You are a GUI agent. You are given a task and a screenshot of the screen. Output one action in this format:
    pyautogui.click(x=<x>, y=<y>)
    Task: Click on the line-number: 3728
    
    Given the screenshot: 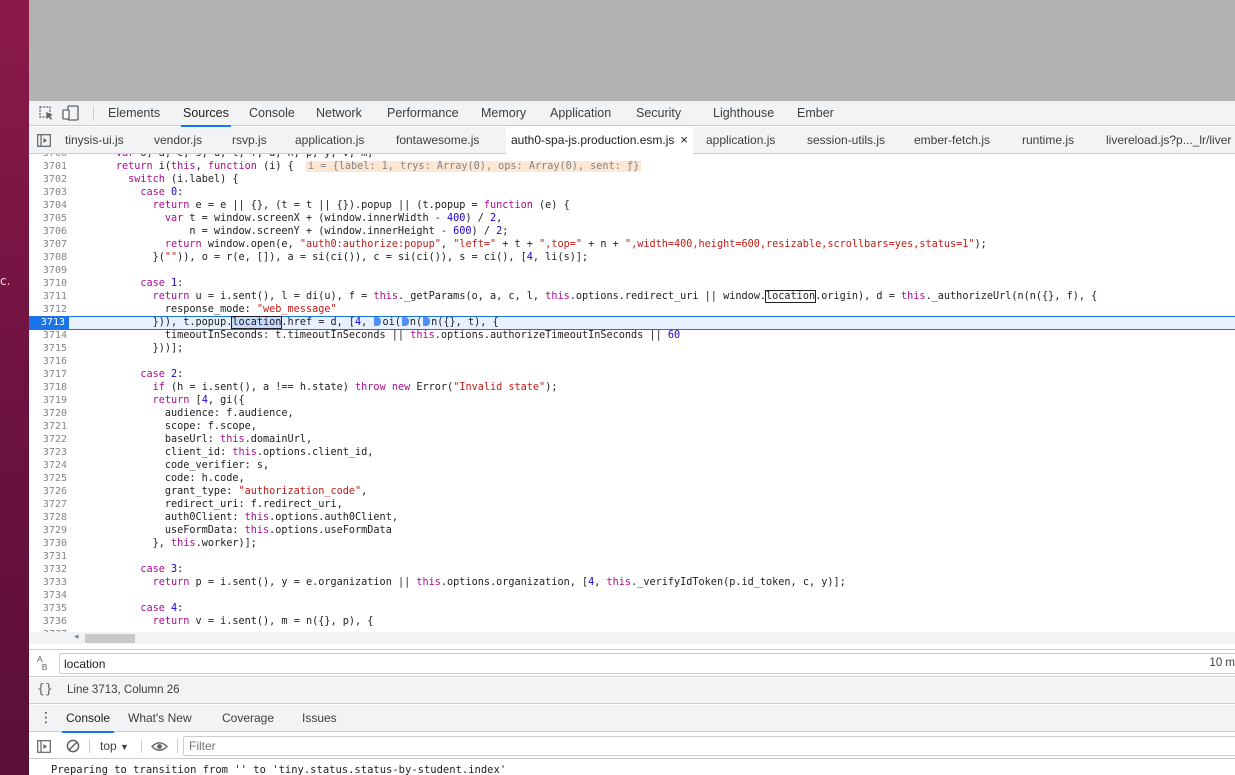 What is the action you would take?
    pyautogui.click(x=48, y=517)
    